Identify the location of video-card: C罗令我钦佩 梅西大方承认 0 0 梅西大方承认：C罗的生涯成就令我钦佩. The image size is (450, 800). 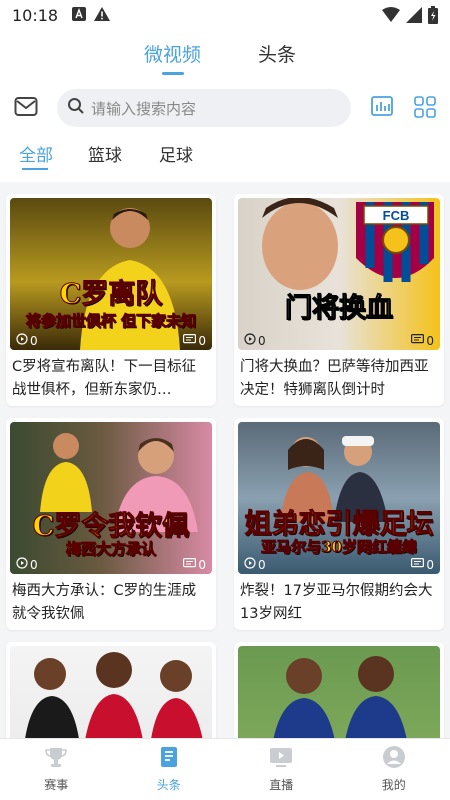
(111, 524).